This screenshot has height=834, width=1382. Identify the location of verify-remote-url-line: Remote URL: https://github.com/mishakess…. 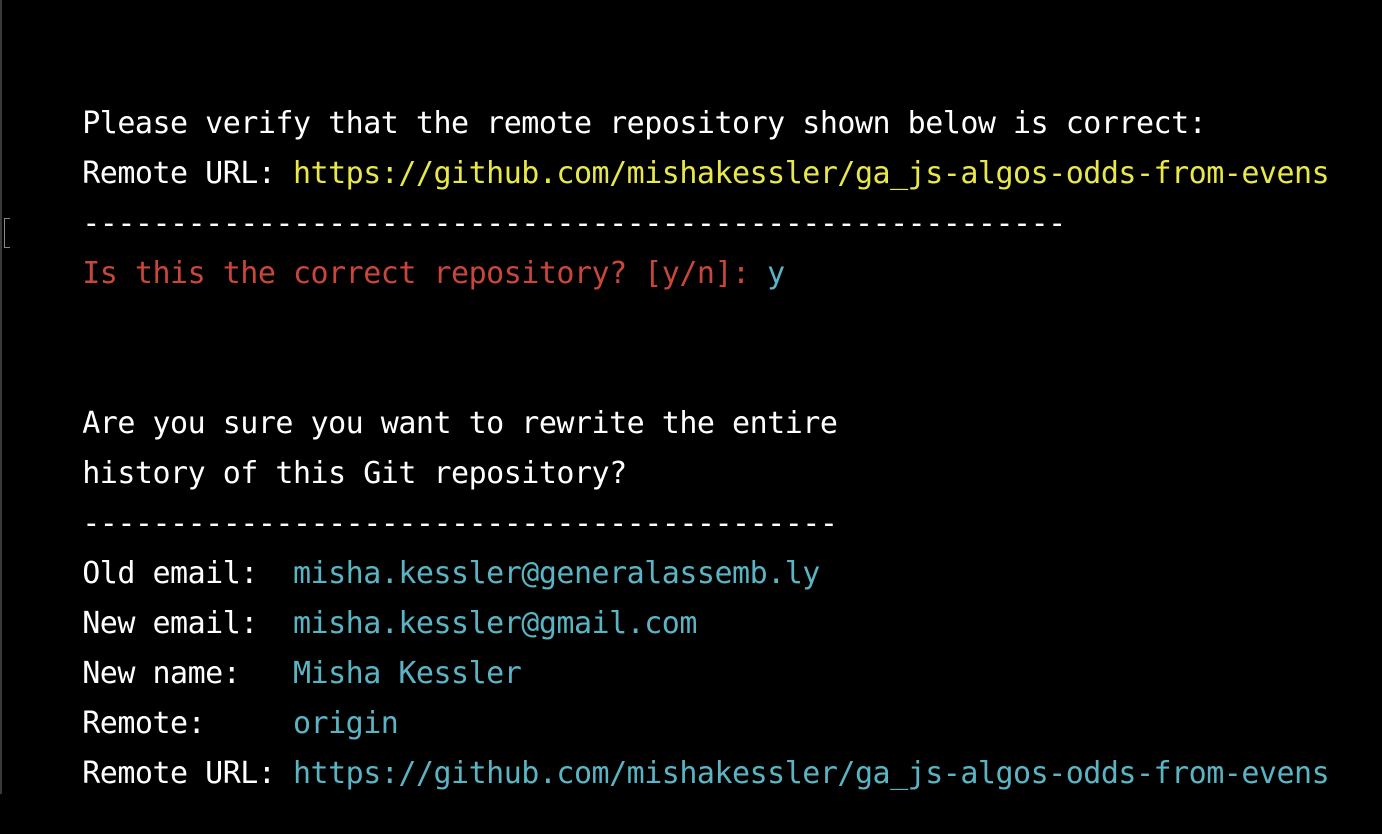
(670, 152).